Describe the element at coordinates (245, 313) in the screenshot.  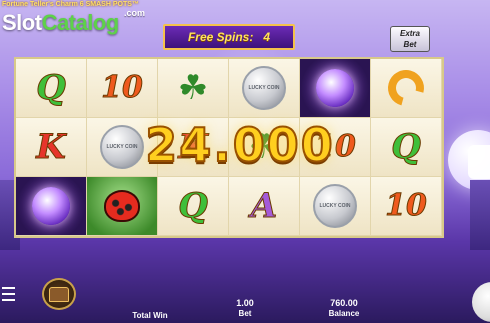
I see `bet-label: Bet` at that location.